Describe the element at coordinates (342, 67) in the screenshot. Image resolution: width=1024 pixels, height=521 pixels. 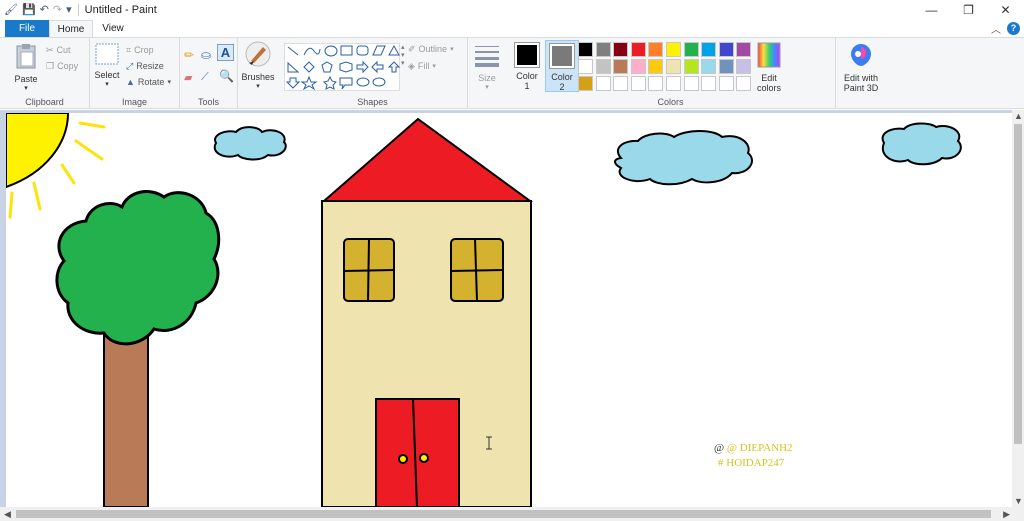
I see `shapes-gallery` at that location.